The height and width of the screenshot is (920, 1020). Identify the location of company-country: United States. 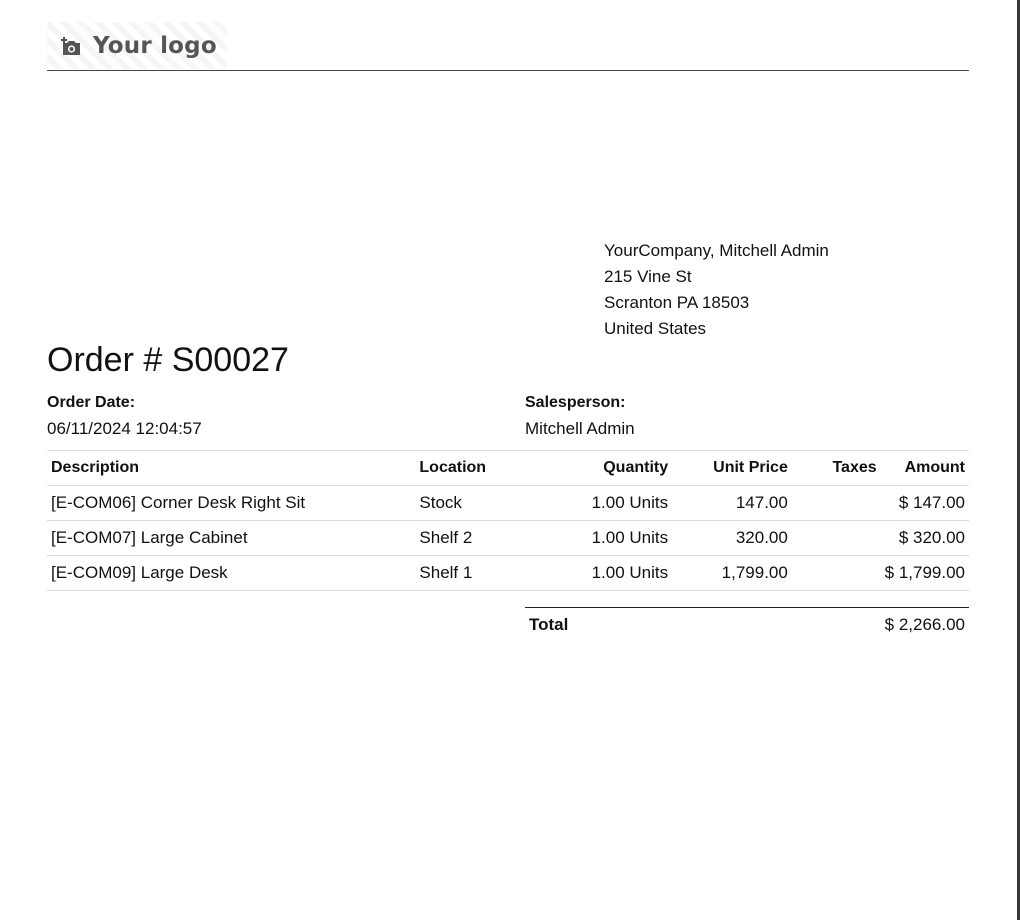
(655, 328).